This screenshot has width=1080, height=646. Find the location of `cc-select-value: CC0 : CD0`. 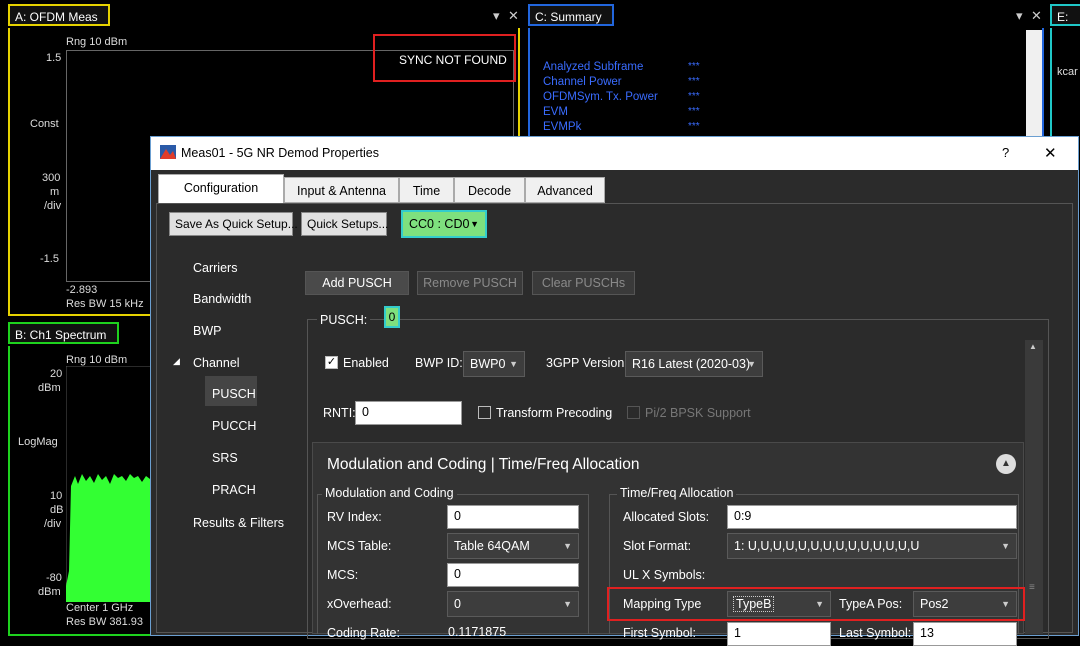

cc-select-value: CC0 : CD0 is located at coordinates (439, 224).